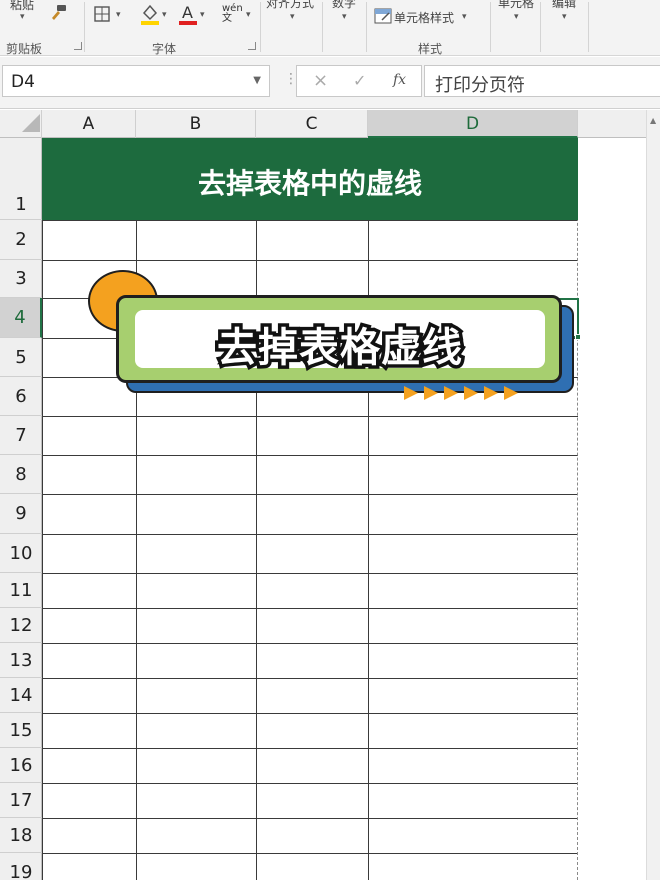 This screenshot has height=880, width=660. What do you see at coordinates (473, 124) in the screenshot?
I see `column-header-d: D` at bounding box center [473, 124].